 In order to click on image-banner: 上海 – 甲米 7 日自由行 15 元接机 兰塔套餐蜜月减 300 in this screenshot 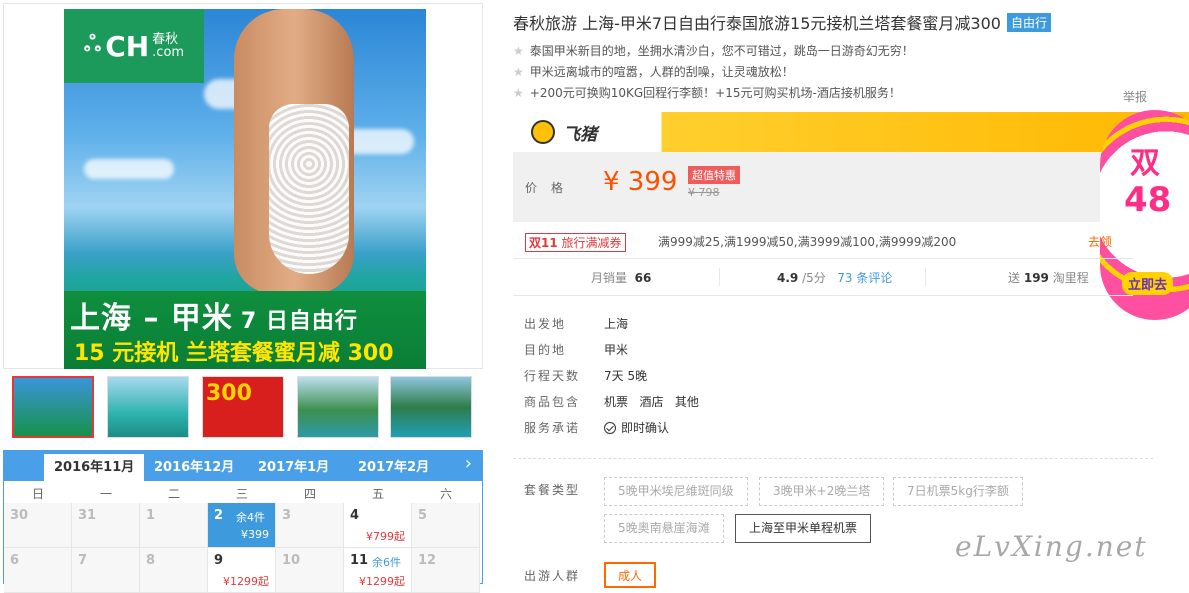, I will do `click(245, 330)`.